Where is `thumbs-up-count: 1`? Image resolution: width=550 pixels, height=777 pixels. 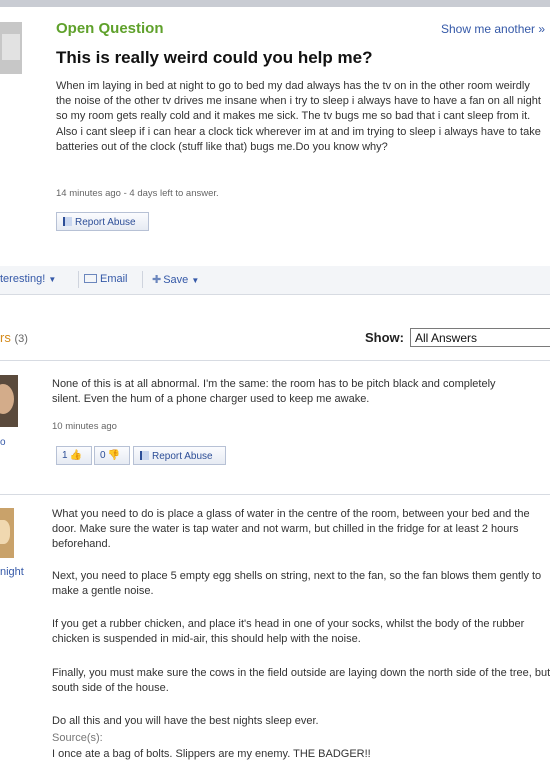
thumbs-up-count: 1 is located at coordinates (65, 455).